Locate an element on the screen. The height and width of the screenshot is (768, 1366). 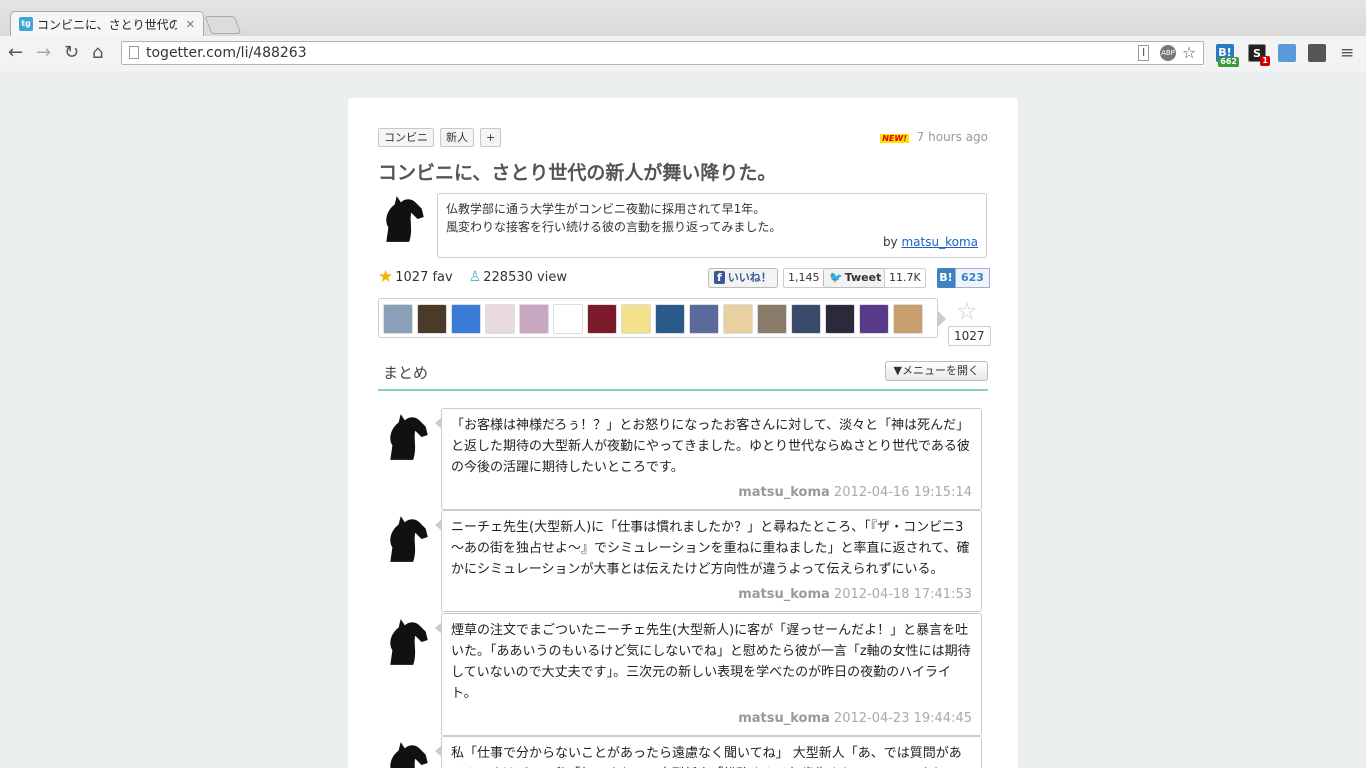
tweet-count: 11.7K is located at coordinates (905, 278).